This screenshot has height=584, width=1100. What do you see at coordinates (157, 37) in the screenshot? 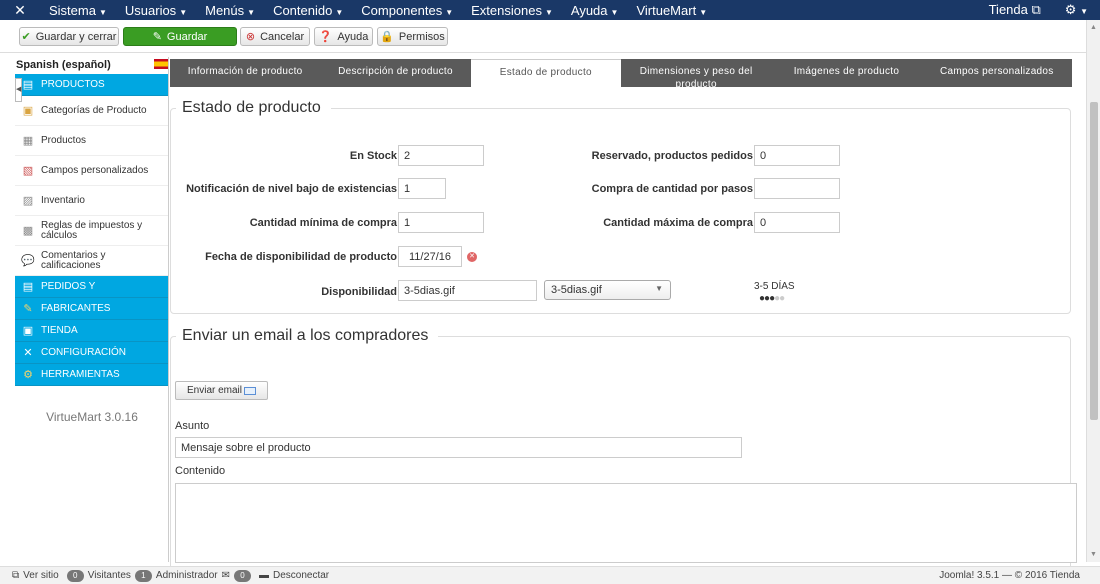
I see `edit-icon: ✎` at bounding box center [157, 37].